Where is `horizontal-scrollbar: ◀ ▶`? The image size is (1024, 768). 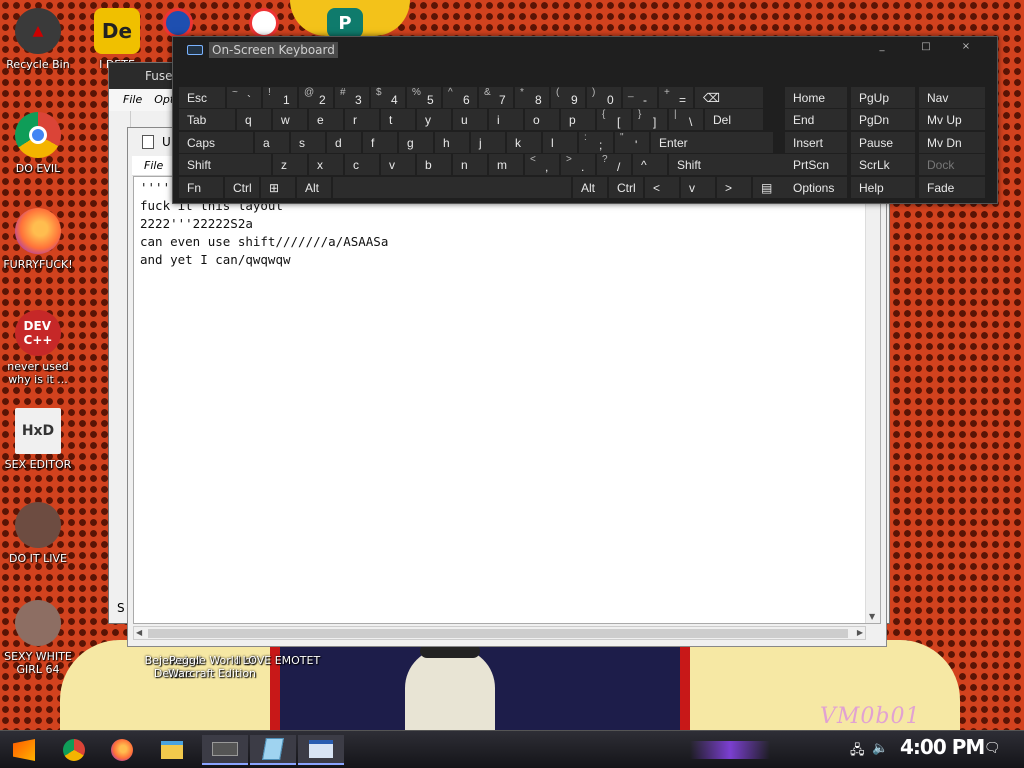
horizontal-scrollbar: ◀ ▶ is located at coordinates (499, 633).